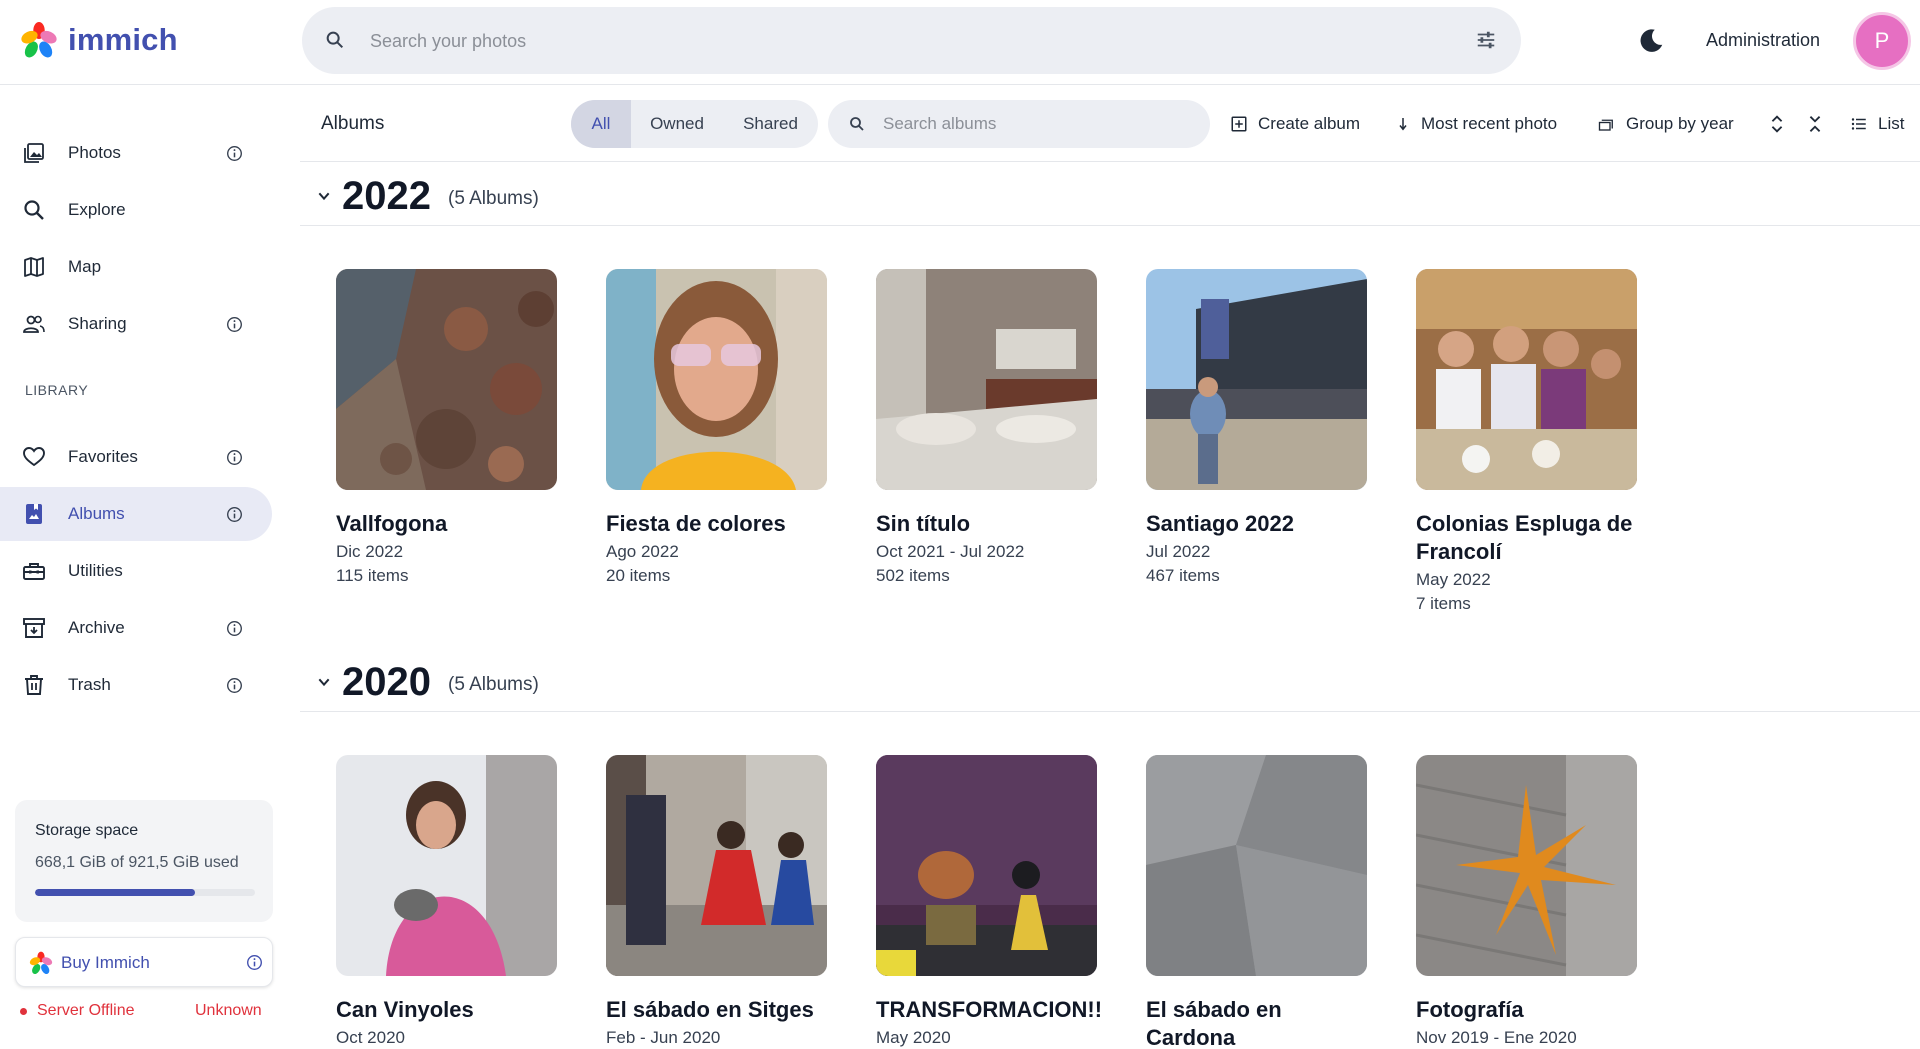 The image size is (1920, 1049). I want to click on search-options-icon, so click(1486, 40).